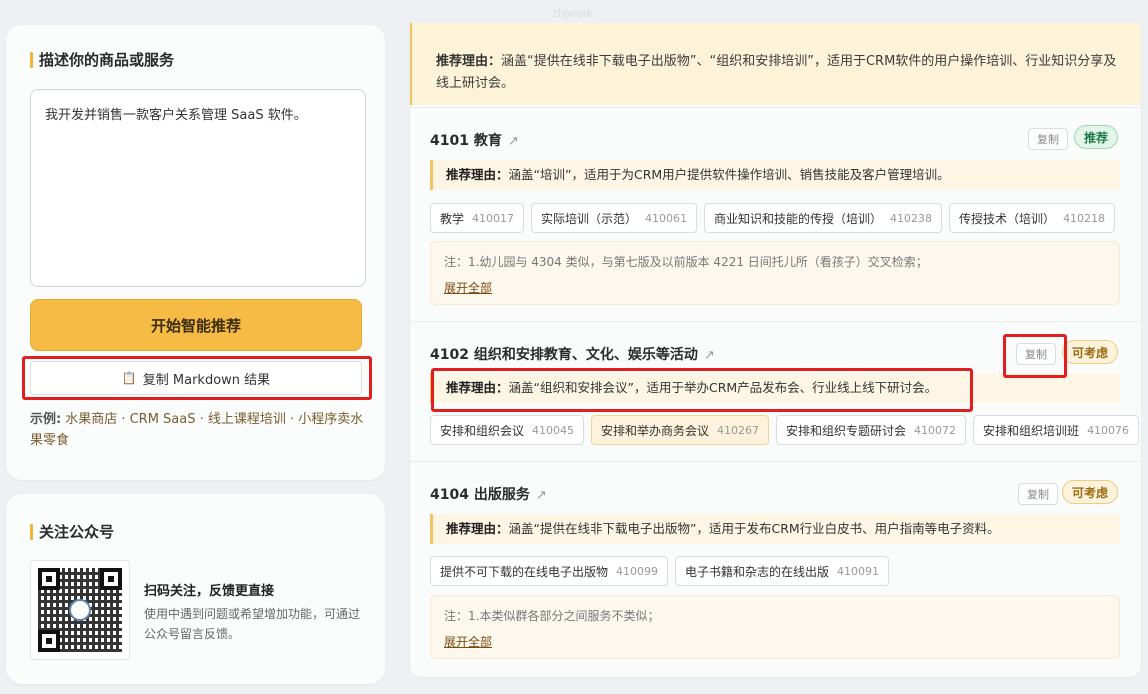 The height and width of the screenshot is (694, 1148). I want to click on service-tag: 实际培训（示范） 410061, so click(614, 218).